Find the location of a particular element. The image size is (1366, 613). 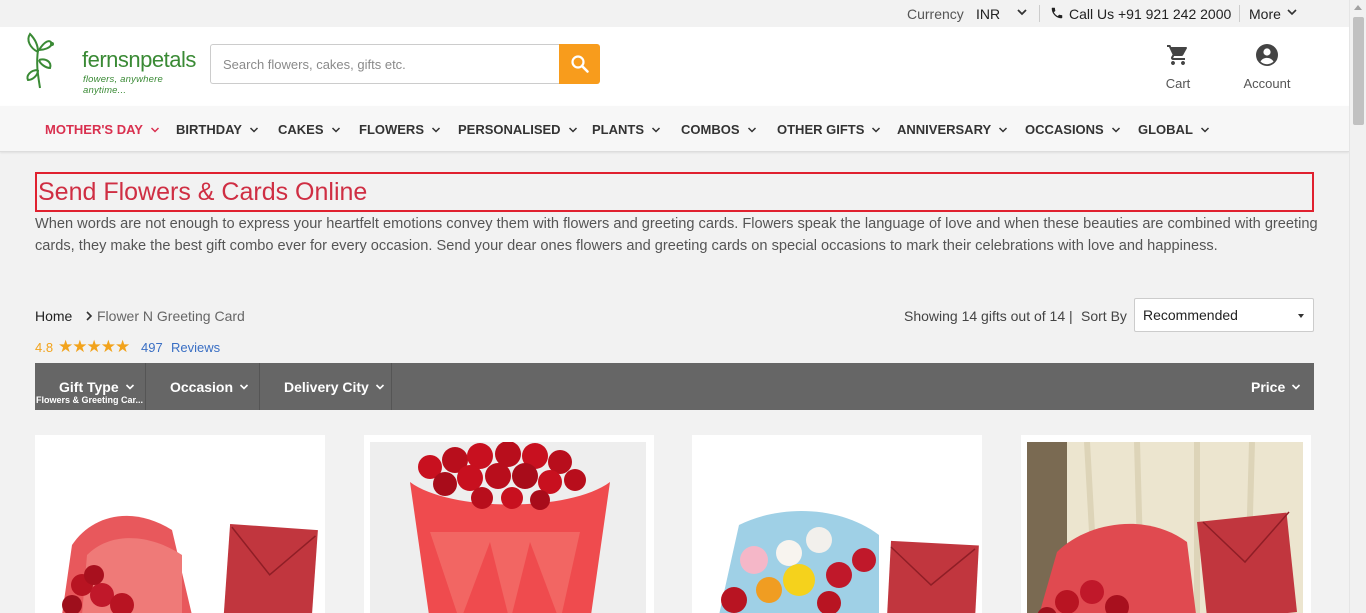

filter-label: Occasion is located at coordinates (202, 387).